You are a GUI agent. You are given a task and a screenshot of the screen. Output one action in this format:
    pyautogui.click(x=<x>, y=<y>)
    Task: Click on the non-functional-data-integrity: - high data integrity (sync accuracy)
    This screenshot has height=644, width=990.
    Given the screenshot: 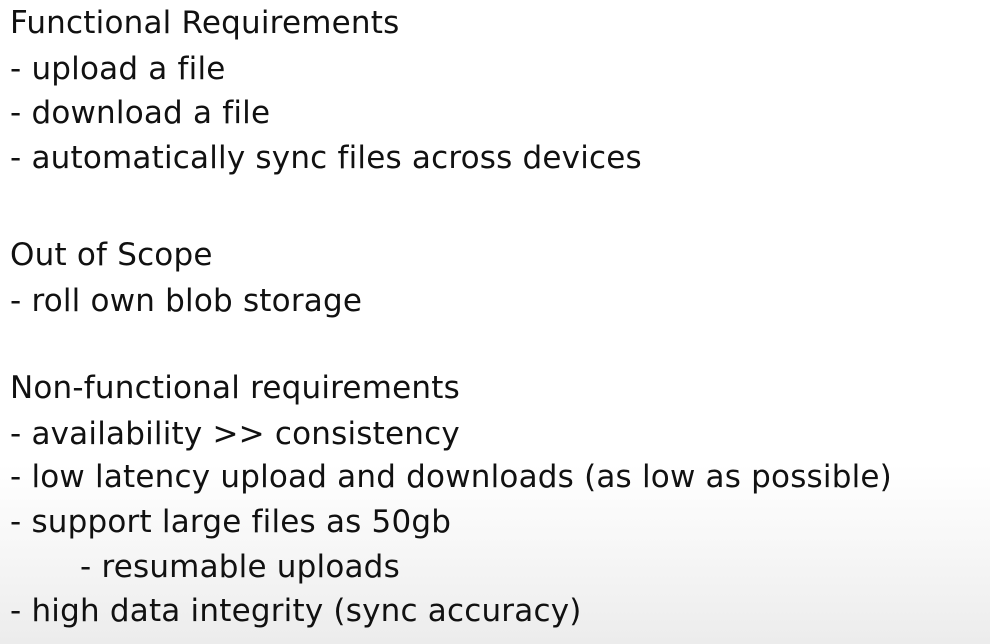 What is the action you would take?
    pyautogui.click(x=296, y=611)
    